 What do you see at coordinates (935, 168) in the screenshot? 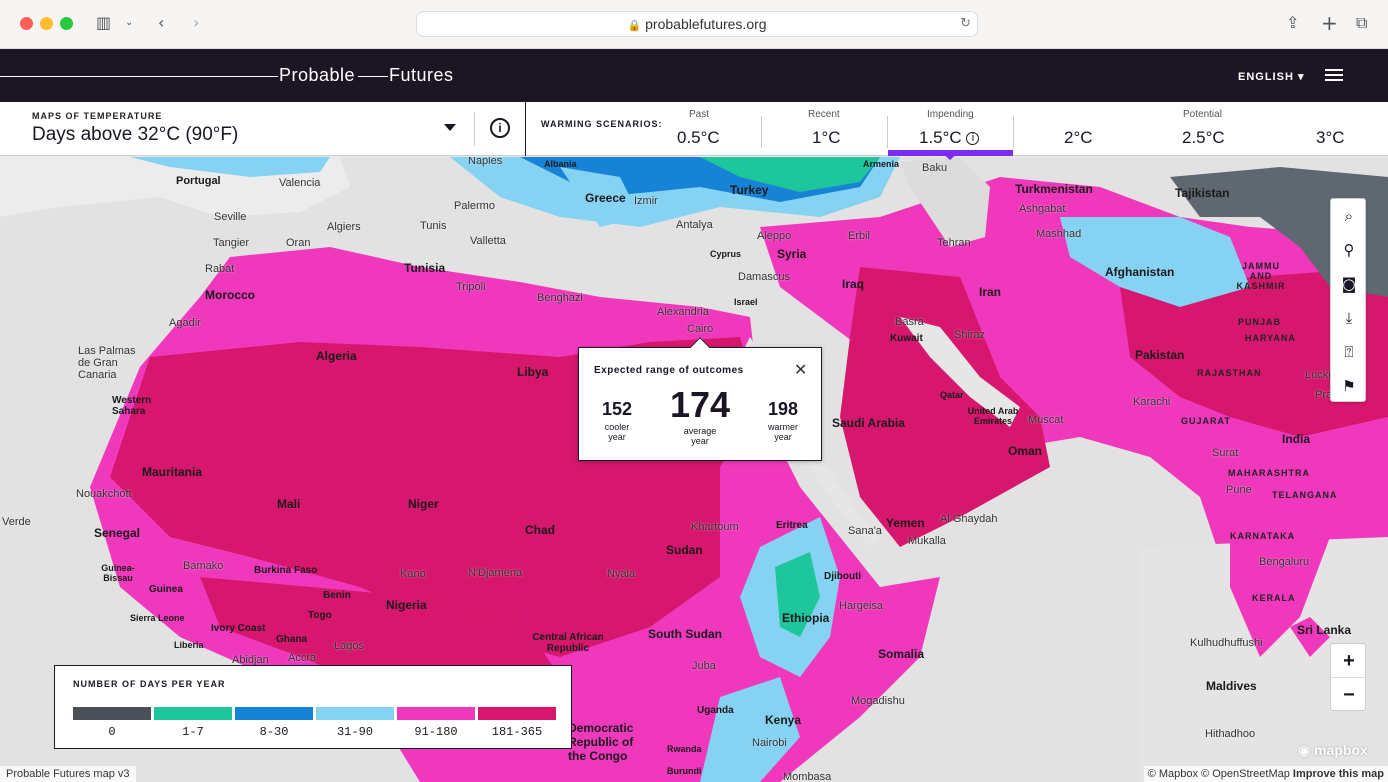
I see `map-label: Baku` at bounding box center [935, 168].